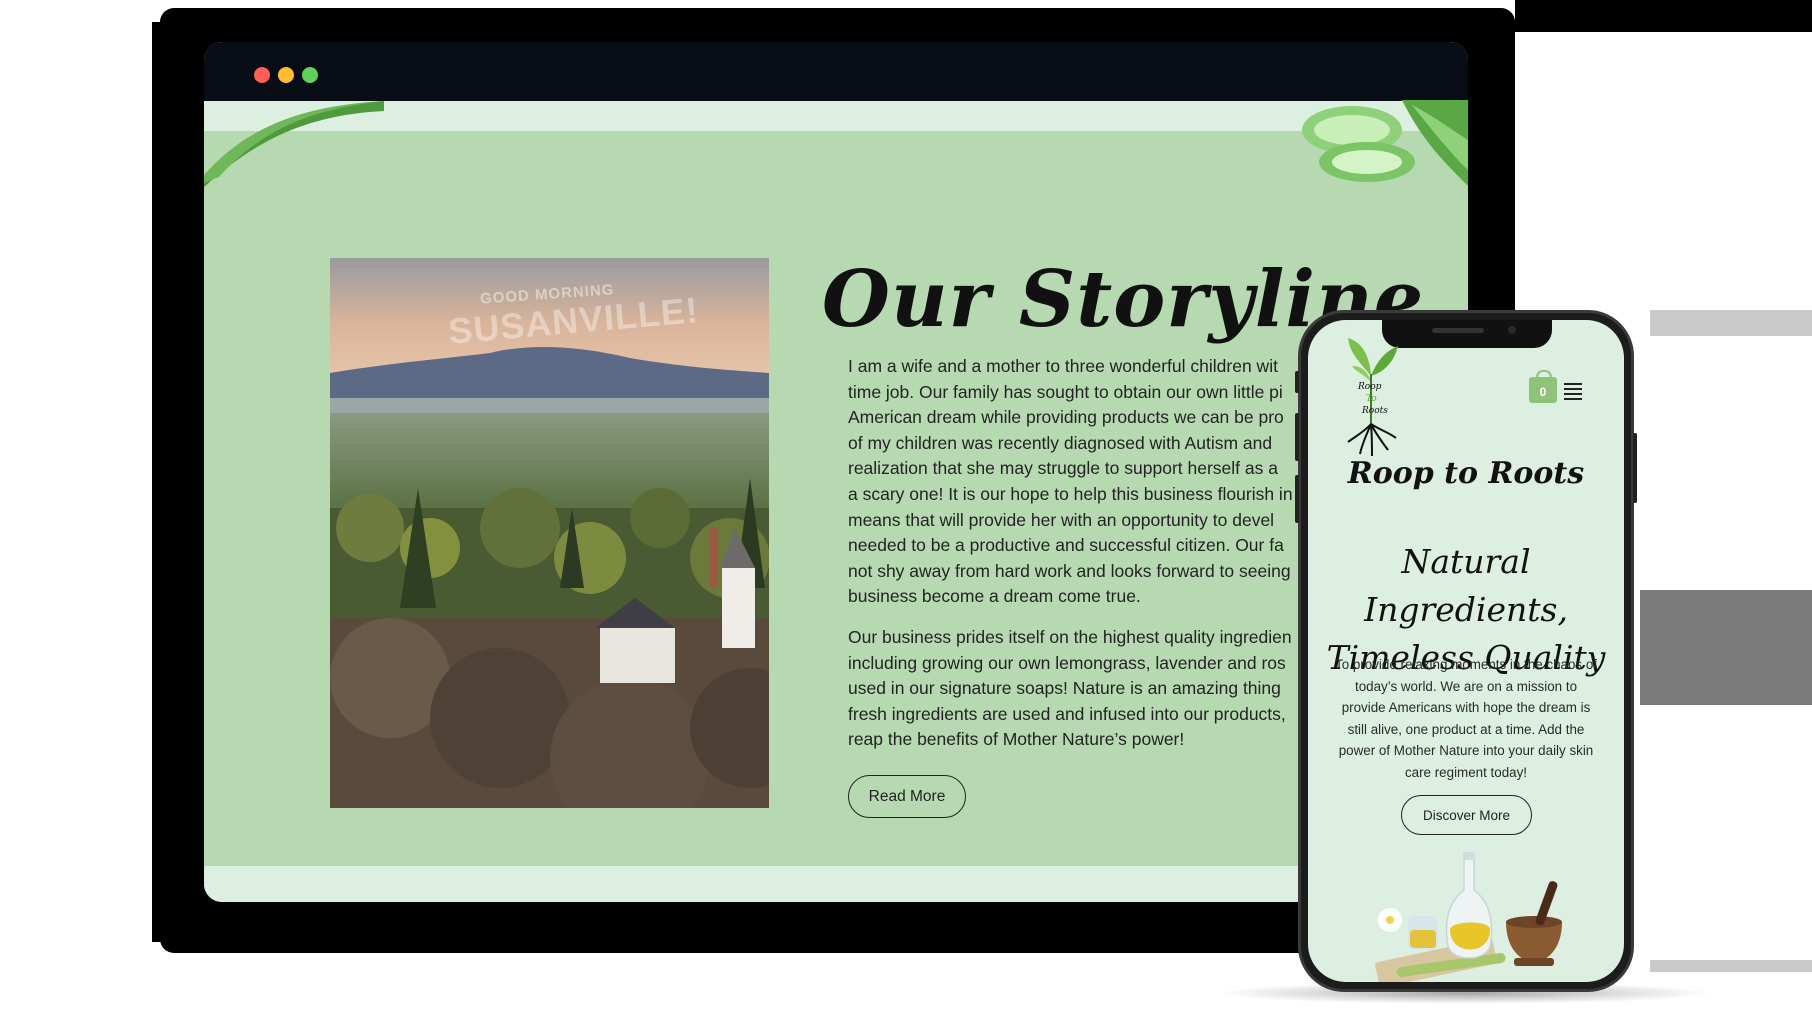 The image size is (1812, 1018). What do you see at coordinates (1375, 411) in the screenshot?
I see `logo-text-line: Roots` at bounding box center [1375, 411].